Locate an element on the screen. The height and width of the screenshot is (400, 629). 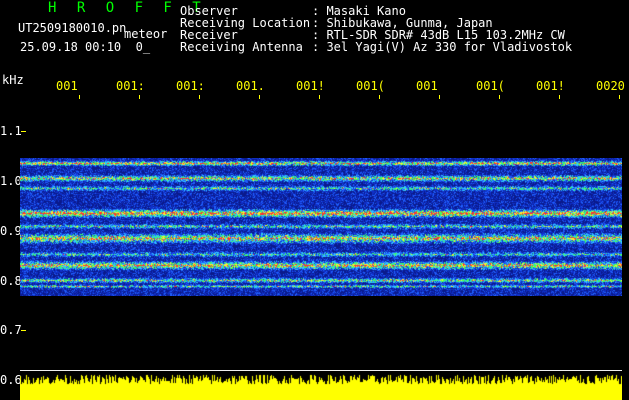
event-label: meteor is located at coordinates (146, 34).